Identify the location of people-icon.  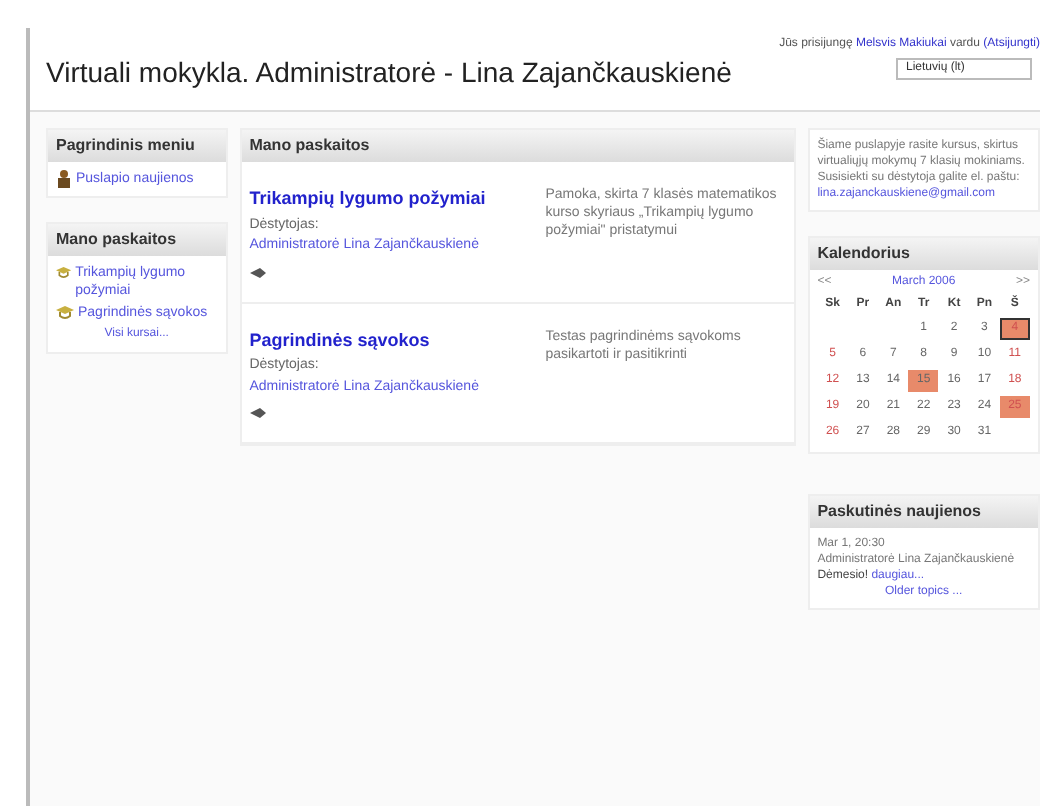
(64, 179).